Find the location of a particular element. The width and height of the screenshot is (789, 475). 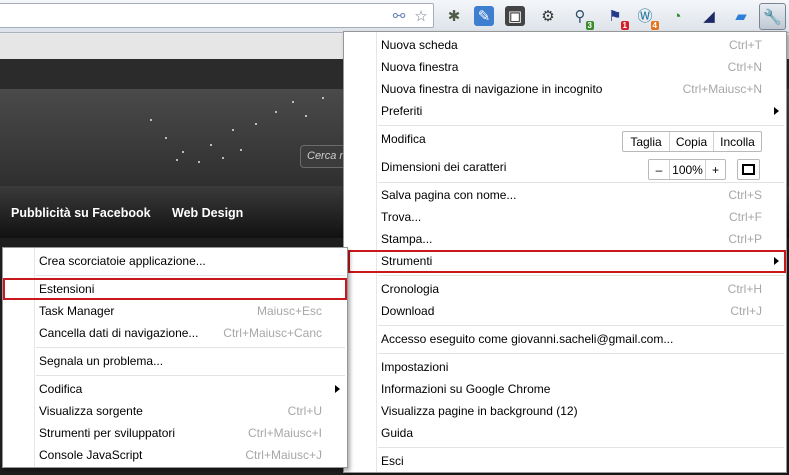

address-bar is located at coordinates (217, 15).